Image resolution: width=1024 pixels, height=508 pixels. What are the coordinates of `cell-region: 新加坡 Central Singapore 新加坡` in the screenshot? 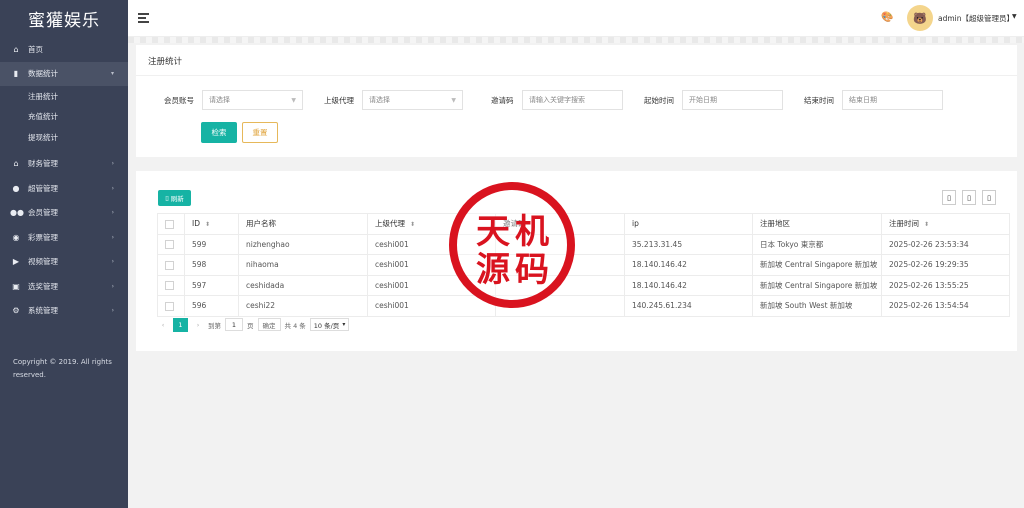 It's located at (817, 285).